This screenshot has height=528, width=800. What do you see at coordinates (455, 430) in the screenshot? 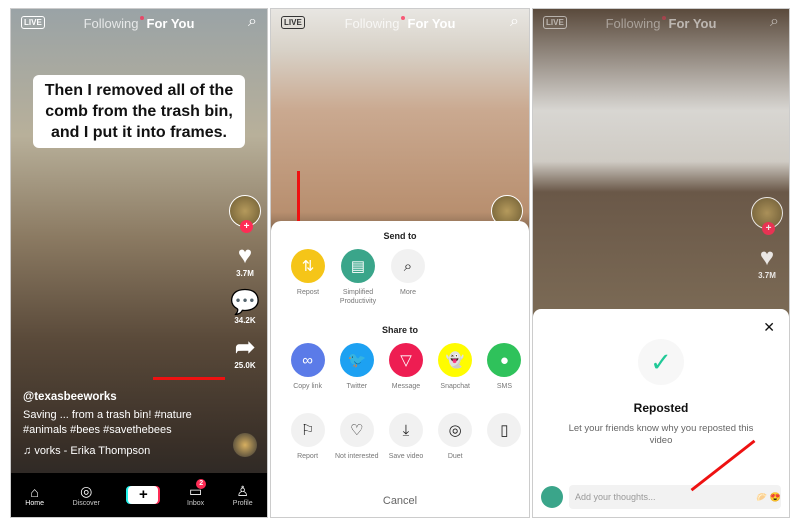
I see `duet-icon: ◎` at bounding box center [455, 430].